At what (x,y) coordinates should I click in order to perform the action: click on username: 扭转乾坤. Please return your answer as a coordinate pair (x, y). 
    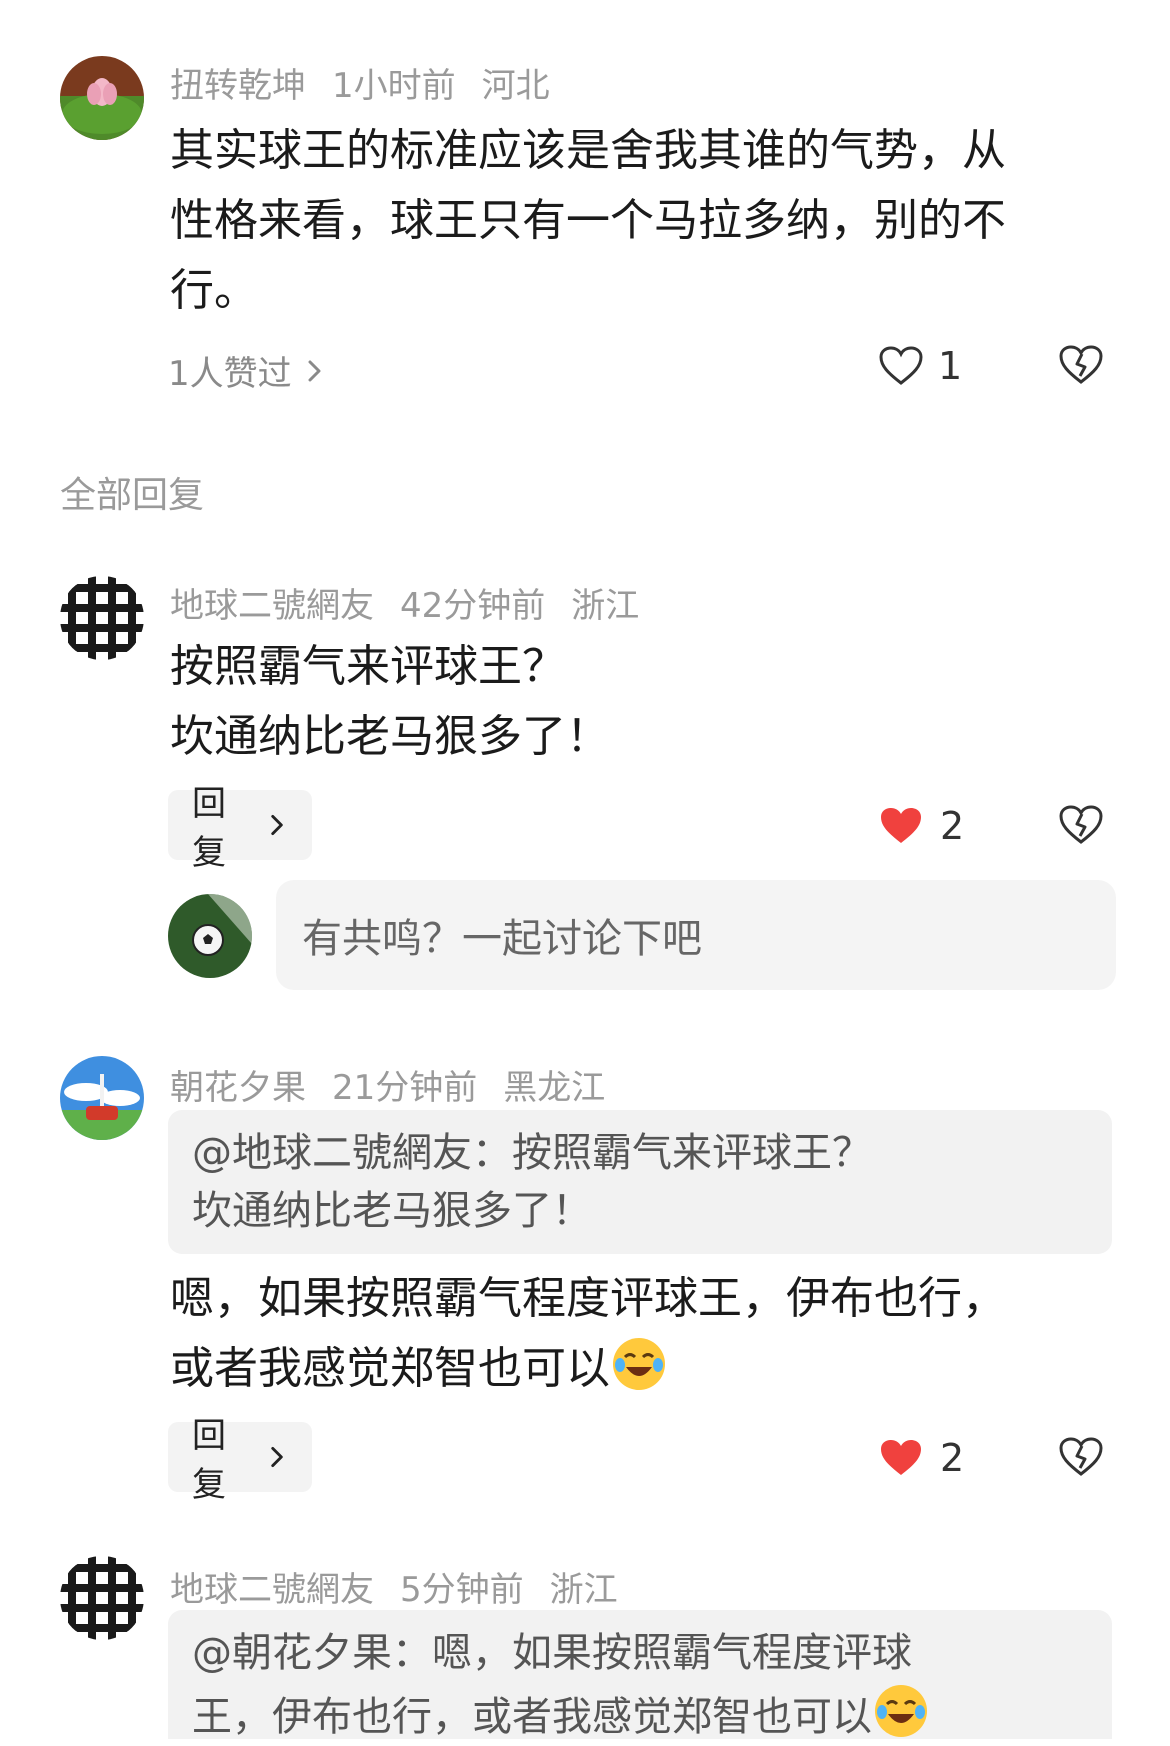
    Looking at the image, I should click on (238, 86).